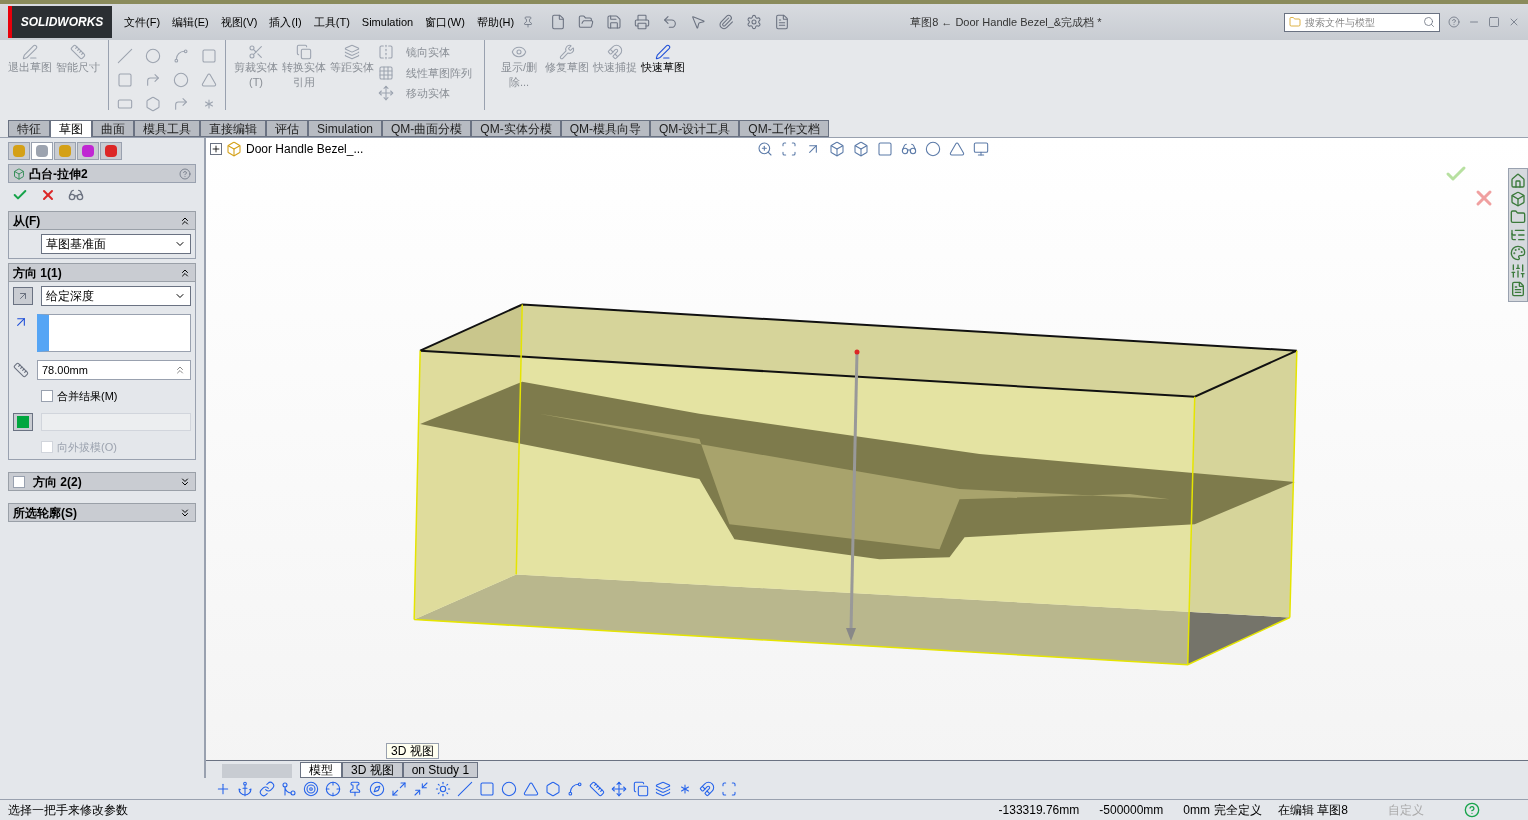  I want to click on expand-tree-icon, so click(216, 149).